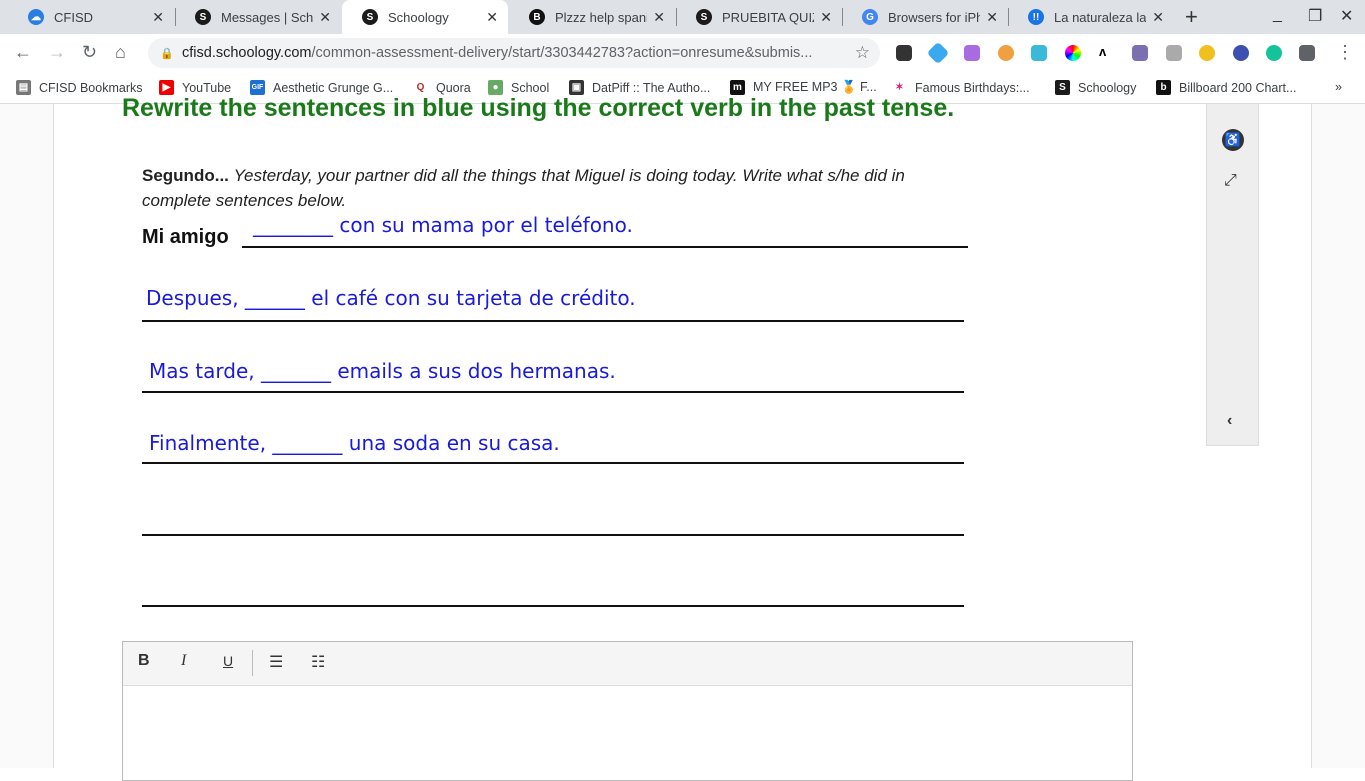 This screenshot has width=1365, height=781. What do you see at coordinates (1100, 17) in the screenshot?
I see `tab-title: La naturaleza la n` at bounding box center [1100, 17].